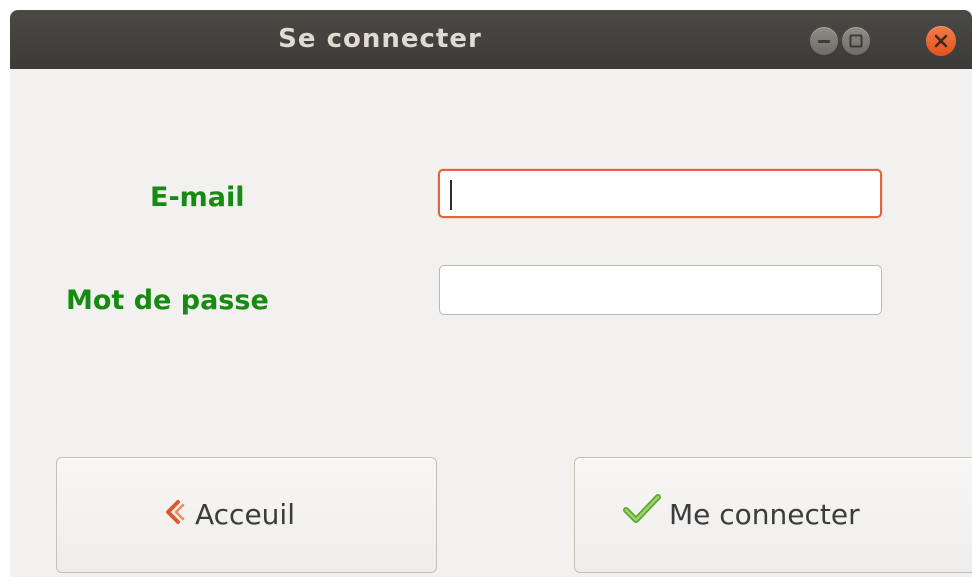  I want to click on maximize-icon, so click(856, 41).